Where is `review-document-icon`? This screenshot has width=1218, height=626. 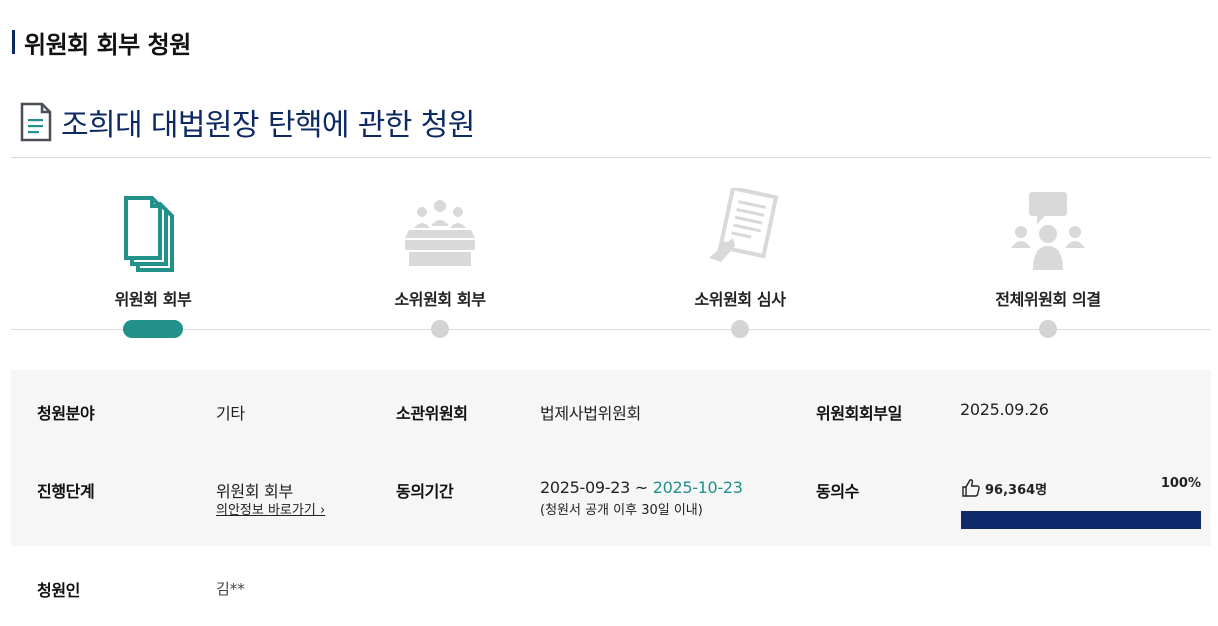
review-document-icon is located at coordinates (744, 225).